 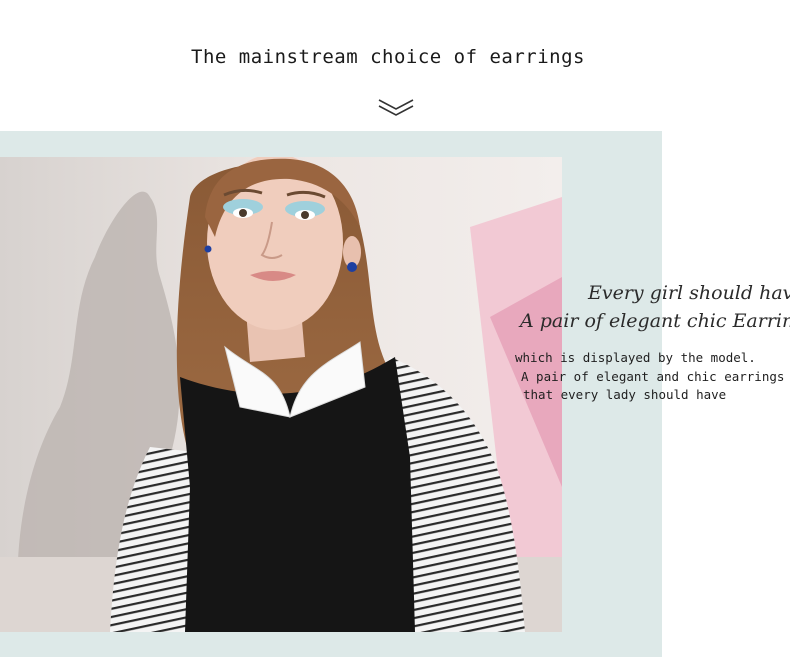 I want to click on double-chevron-down-icon, so click(x=396, y=107).